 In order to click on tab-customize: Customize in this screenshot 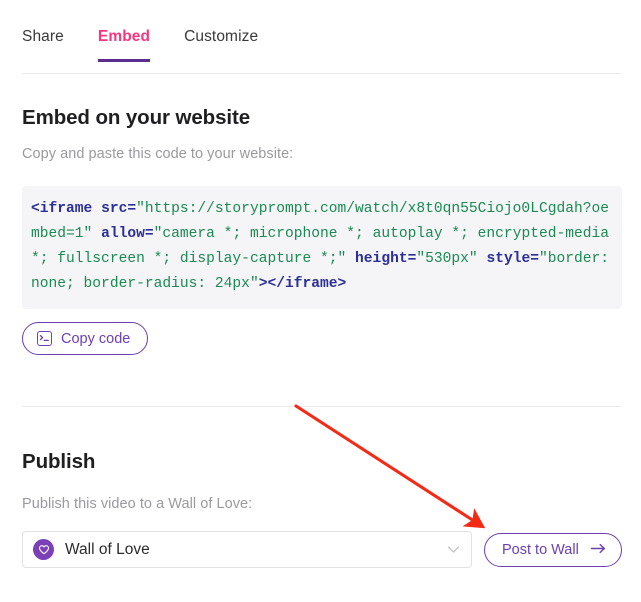, I will do `click(221, 45)`.